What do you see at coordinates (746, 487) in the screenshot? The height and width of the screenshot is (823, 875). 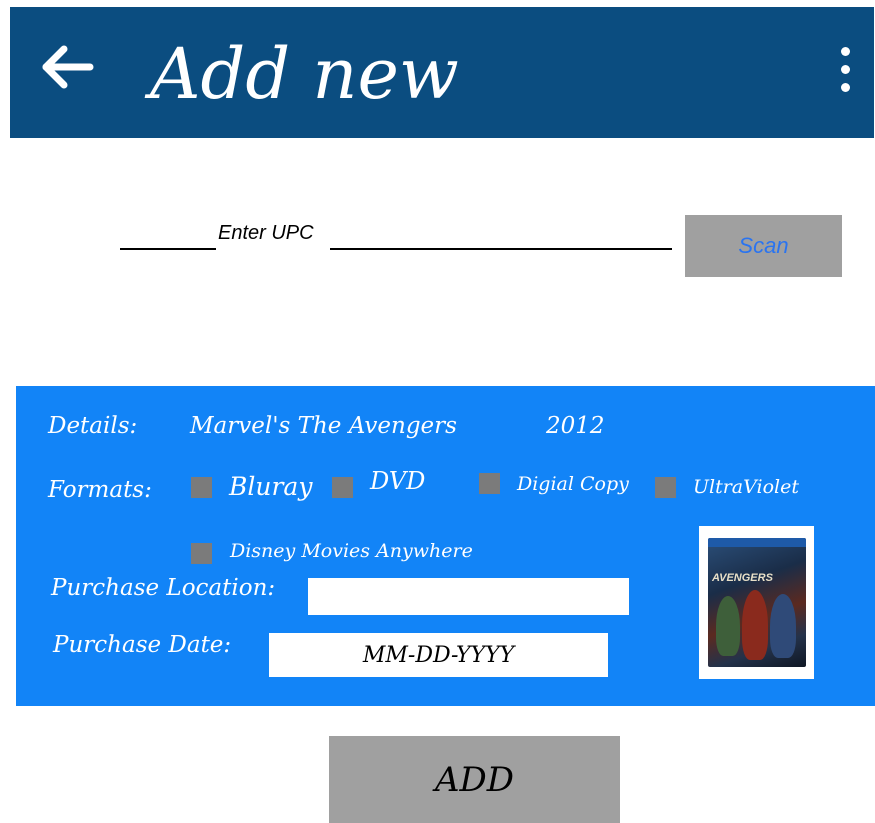 I see `format-label-ultraviolet: UltraViolet` at bounding box center [746, 487].